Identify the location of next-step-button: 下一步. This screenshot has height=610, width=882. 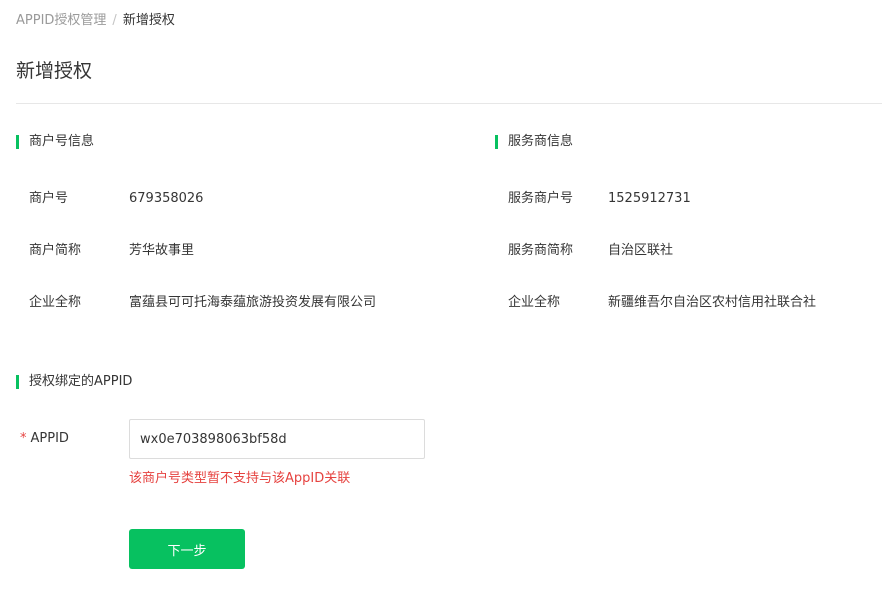
(187, 549).